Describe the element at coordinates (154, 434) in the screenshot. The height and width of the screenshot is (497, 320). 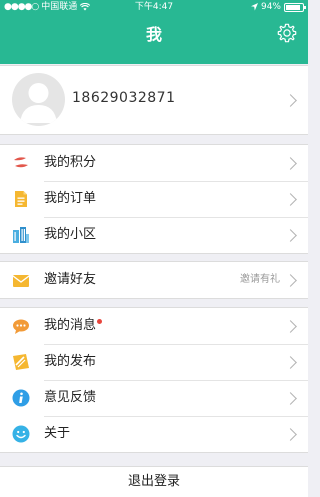
I see `menu-item-about: 关于` at that location.